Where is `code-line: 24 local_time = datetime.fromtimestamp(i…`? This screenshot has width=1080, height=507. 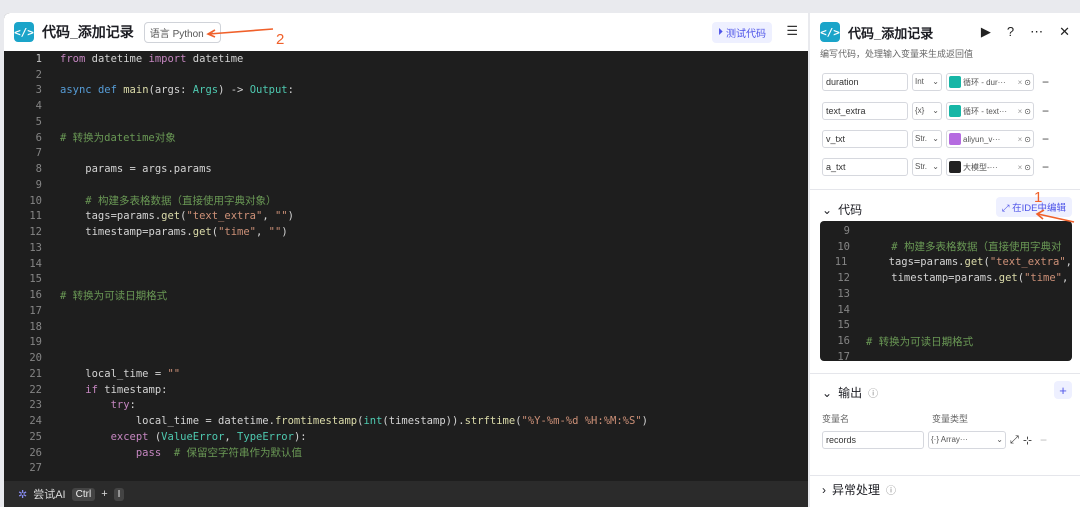
code-line: 24 local_time = datetime.fromtimestamp(i… is located at coordinates (406, 421).